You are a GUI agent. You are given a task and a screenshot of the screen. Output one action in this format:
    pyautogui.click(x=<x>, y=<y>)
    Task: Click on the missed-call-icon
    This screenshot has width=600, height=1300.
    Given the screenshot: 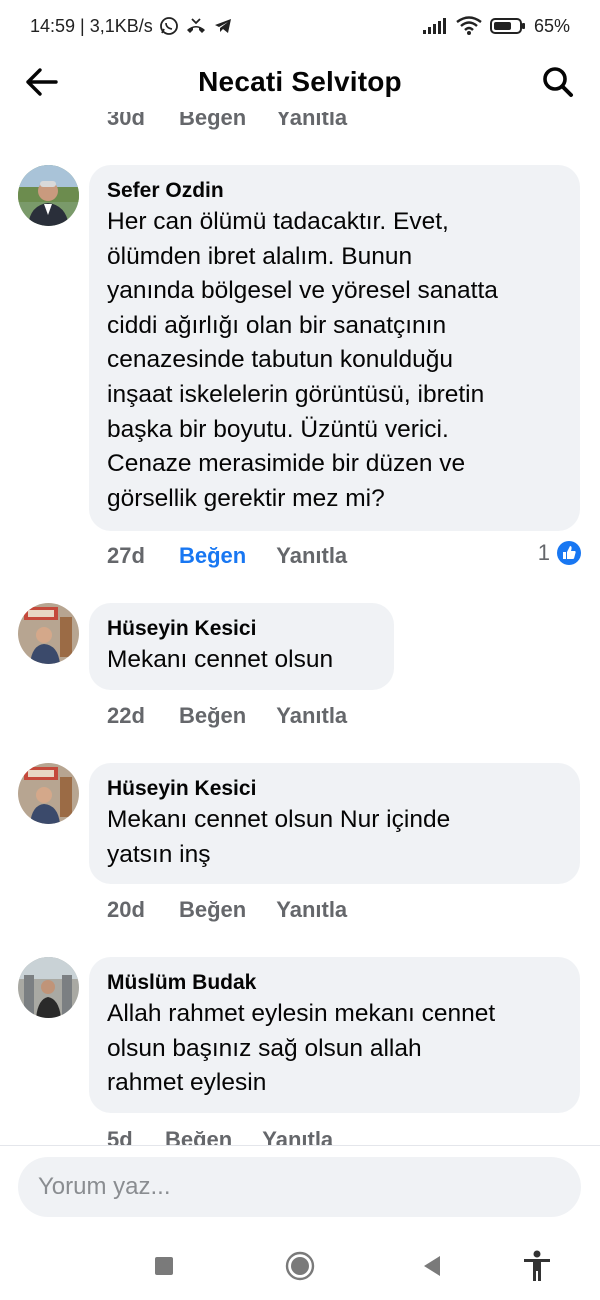 What is the action you would take?
    pyautogui.click(x=196, y=26)
    